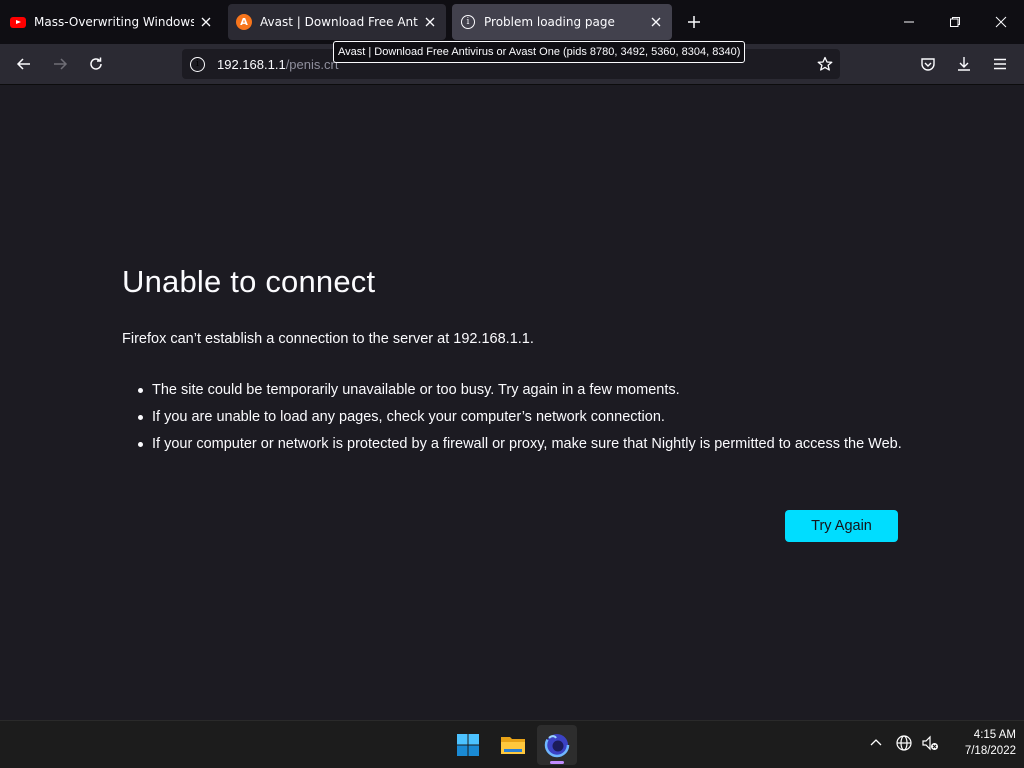 The height and width of the screenshot is (768, 1024). I want to click on menu-button, so click(1000, 64).